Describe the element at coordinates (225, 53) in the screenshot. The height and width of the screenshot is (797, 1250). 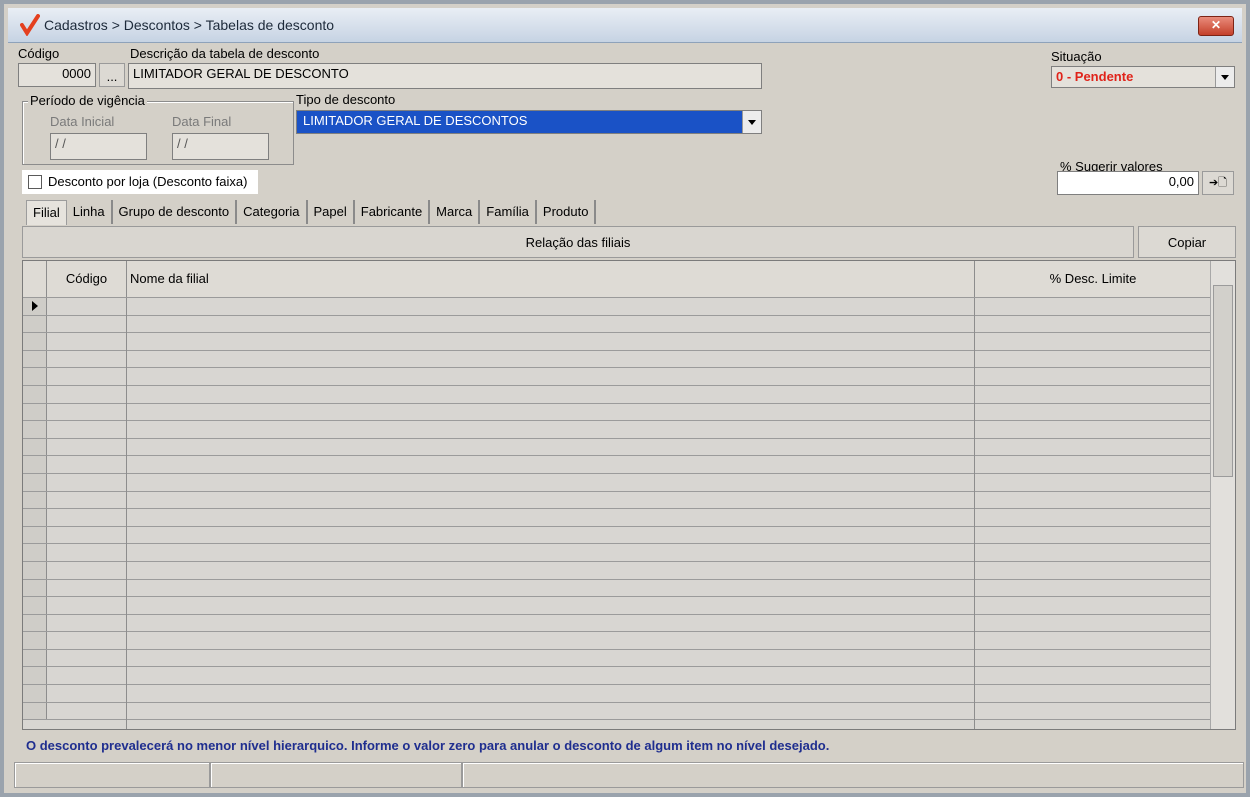
I see `descricao-label: Descrição da tabela de desconto` at that location.